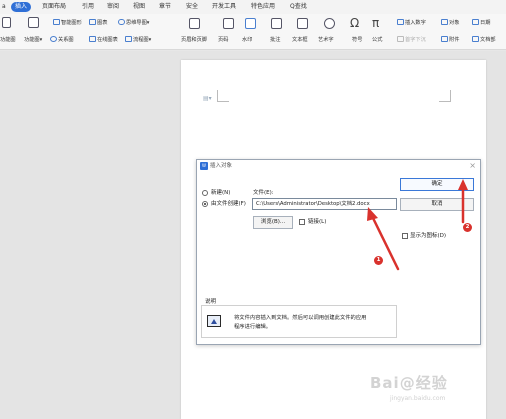  I want to click on from-file-radio-label: 由文件创建(F), so click(228, 204).